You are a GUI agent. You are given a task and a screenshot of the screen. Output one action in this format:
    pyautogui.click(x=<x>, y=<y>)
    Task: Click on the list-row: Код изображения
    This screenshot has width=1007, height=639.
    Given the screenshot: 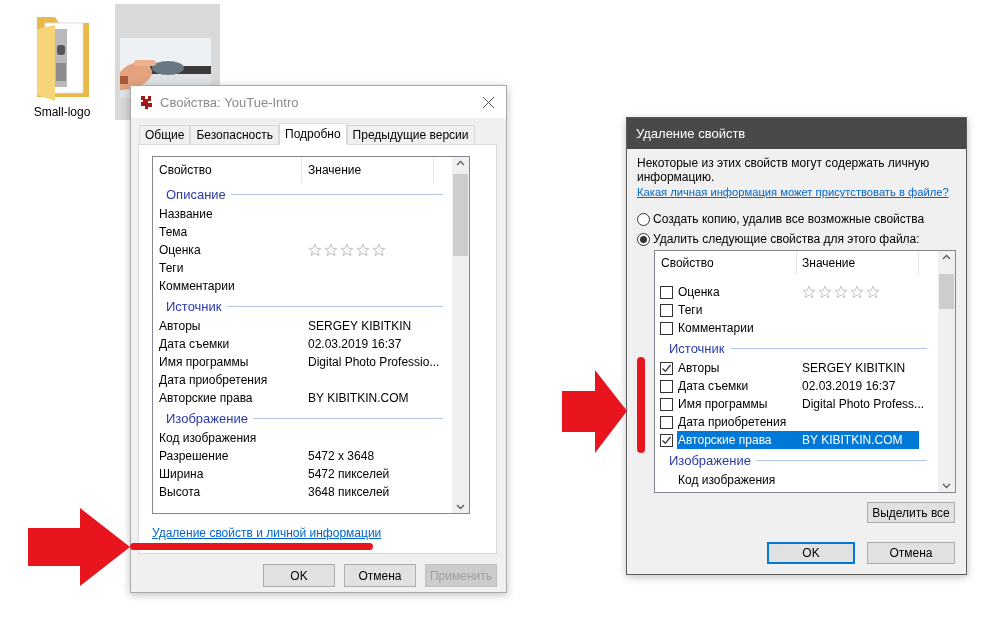 What is the action you would take?
    pyautogui.click(x=739, y=480)
    